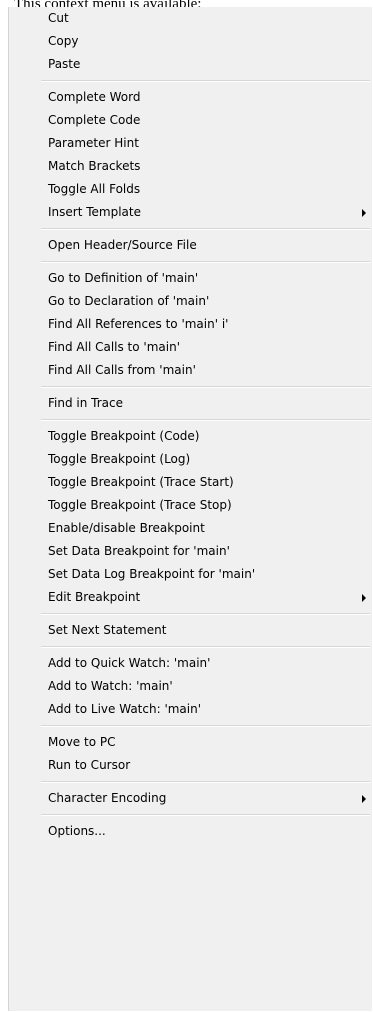  Describe the element at coordinates (190, 41) in the screenshot. I see `menu-item-copy: Copy` at that location.